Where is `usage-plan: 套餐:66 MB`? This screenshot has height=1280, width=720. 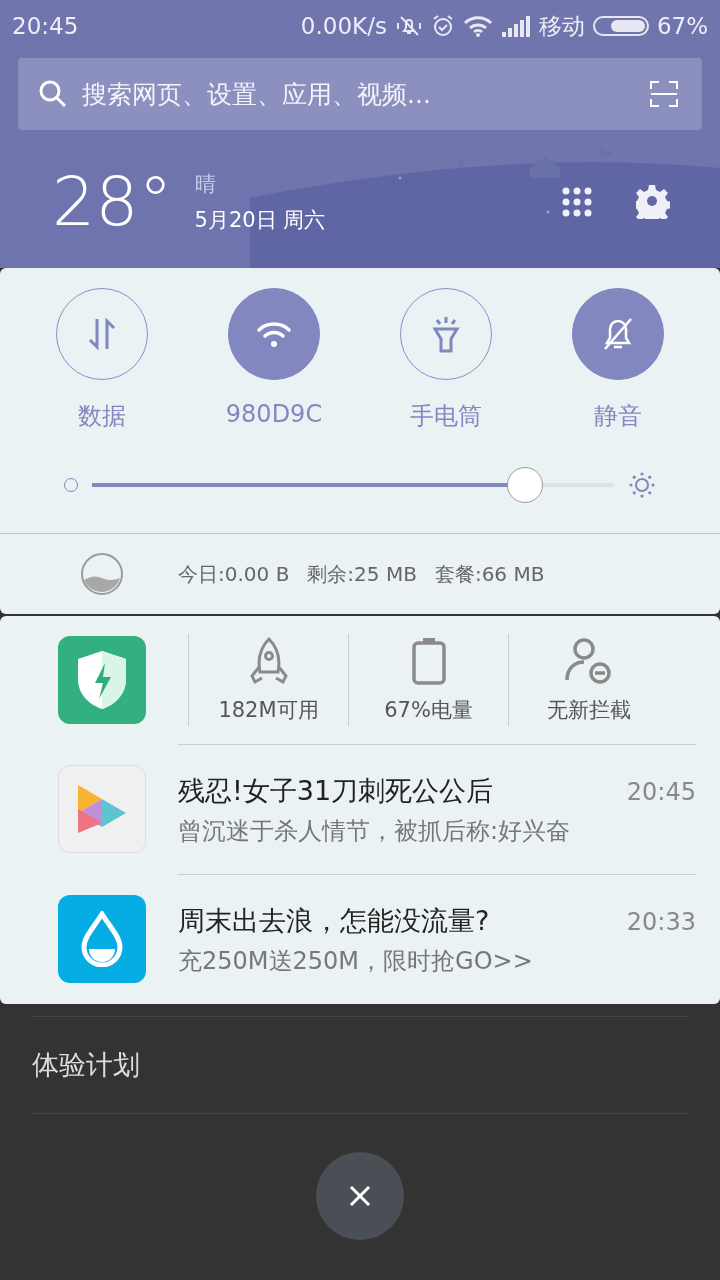
usage-plan: 套餐:66 MB is located at coordinates (489, 574).